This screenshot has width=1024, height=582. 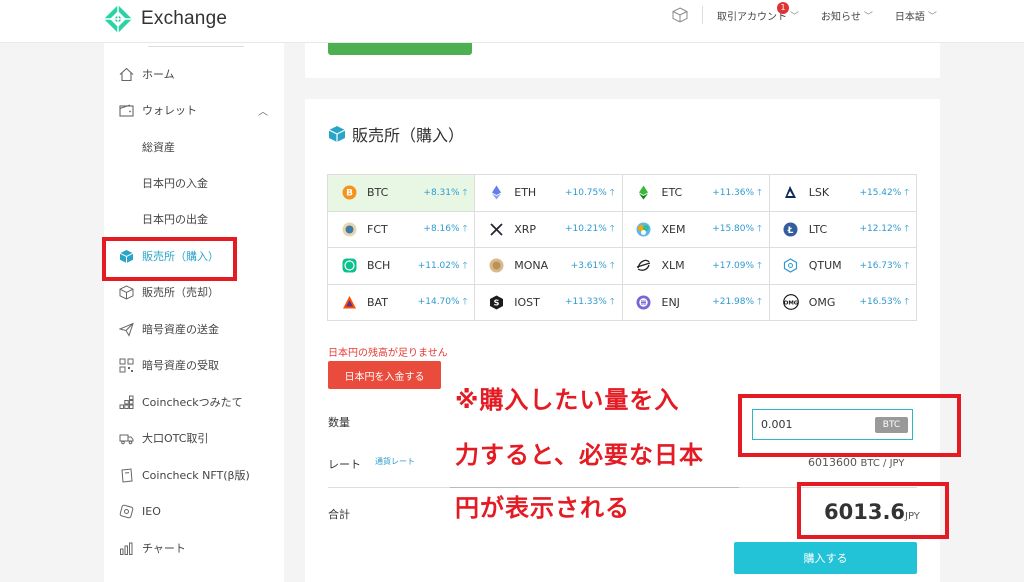 What do you see at coordinates (880, 192) in the screenshot?
I see `coin-change-value: +15.42%` at bounding box center [880, 192].